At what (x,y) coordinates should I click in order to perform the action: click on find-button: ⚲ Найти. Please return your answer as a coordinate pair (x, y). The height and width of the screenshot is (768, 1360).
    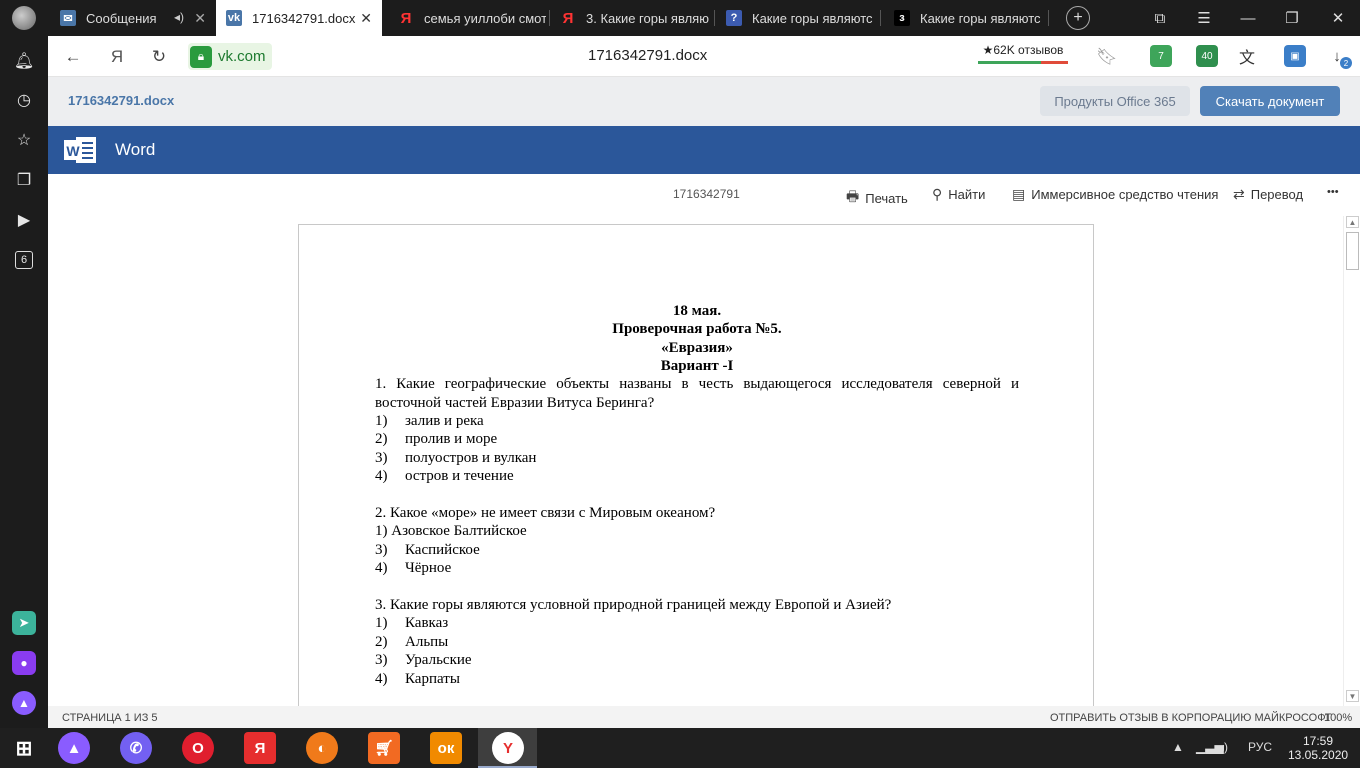
    Looking at the image, I should click on (958, 194).